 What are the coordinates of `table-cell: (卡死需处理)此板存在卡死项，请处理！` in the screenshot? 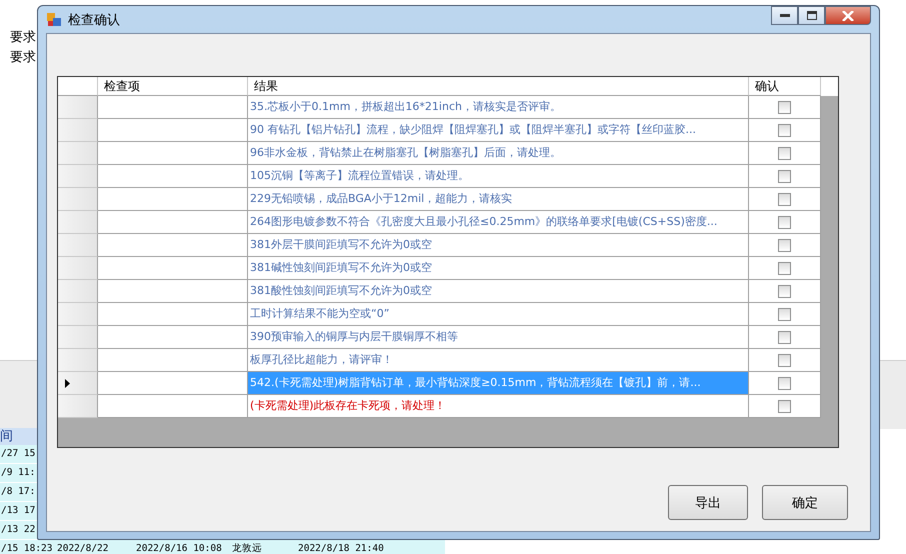 It's located at (498, 406).